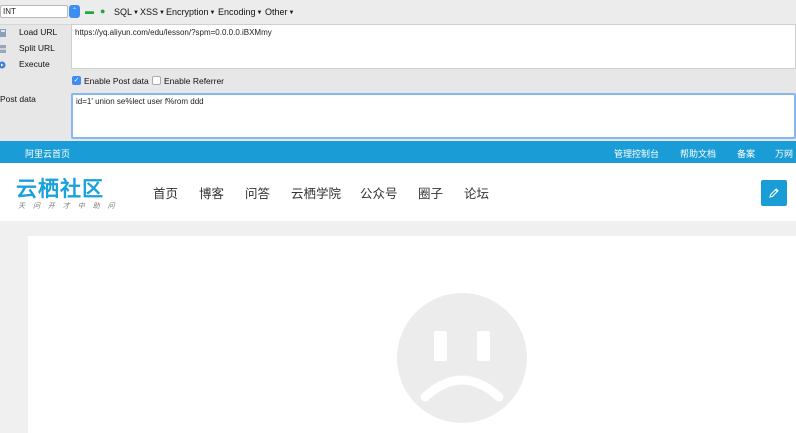  I want to click on topbar-docs-link: 帮助文档, so click(698, 153).